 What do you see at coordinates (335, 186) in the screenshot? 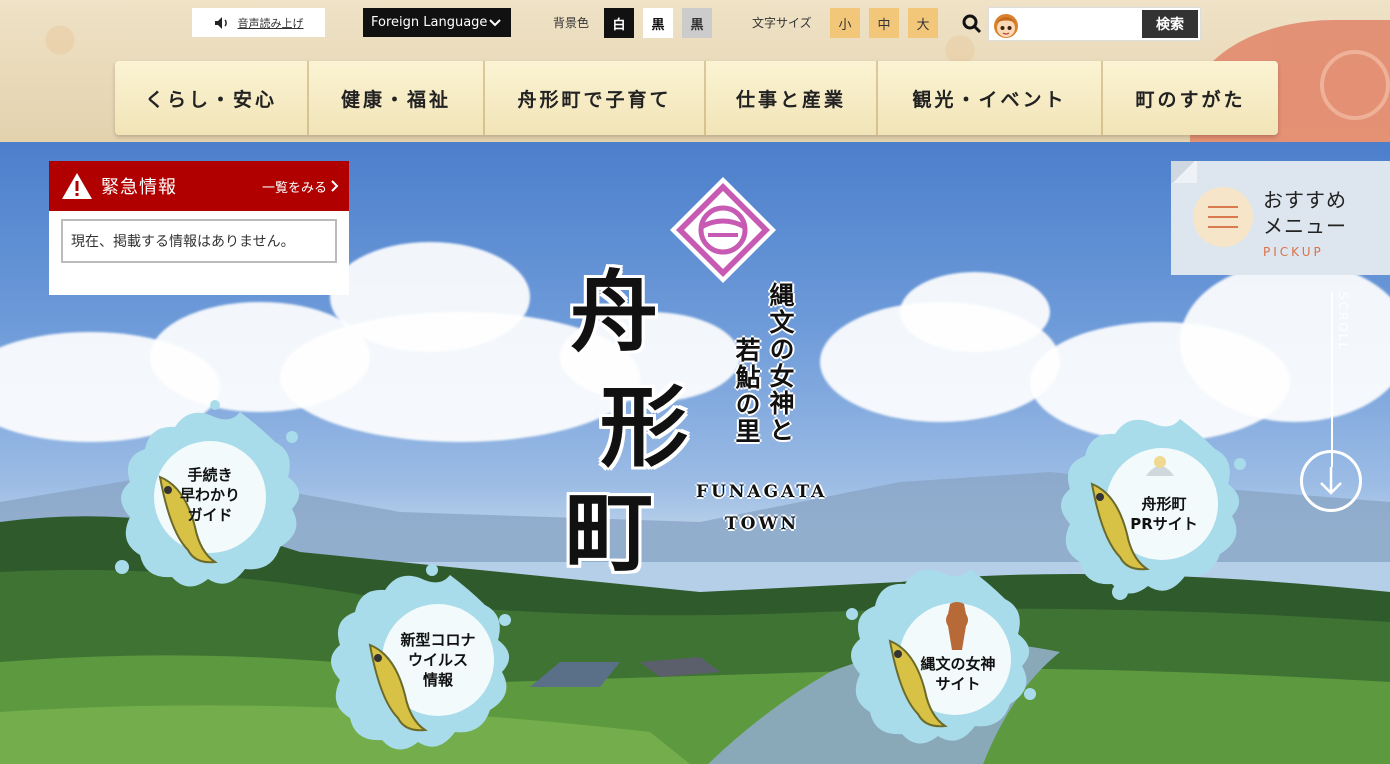
I see `chevron-right-icon` at bounding box center [335, 186].